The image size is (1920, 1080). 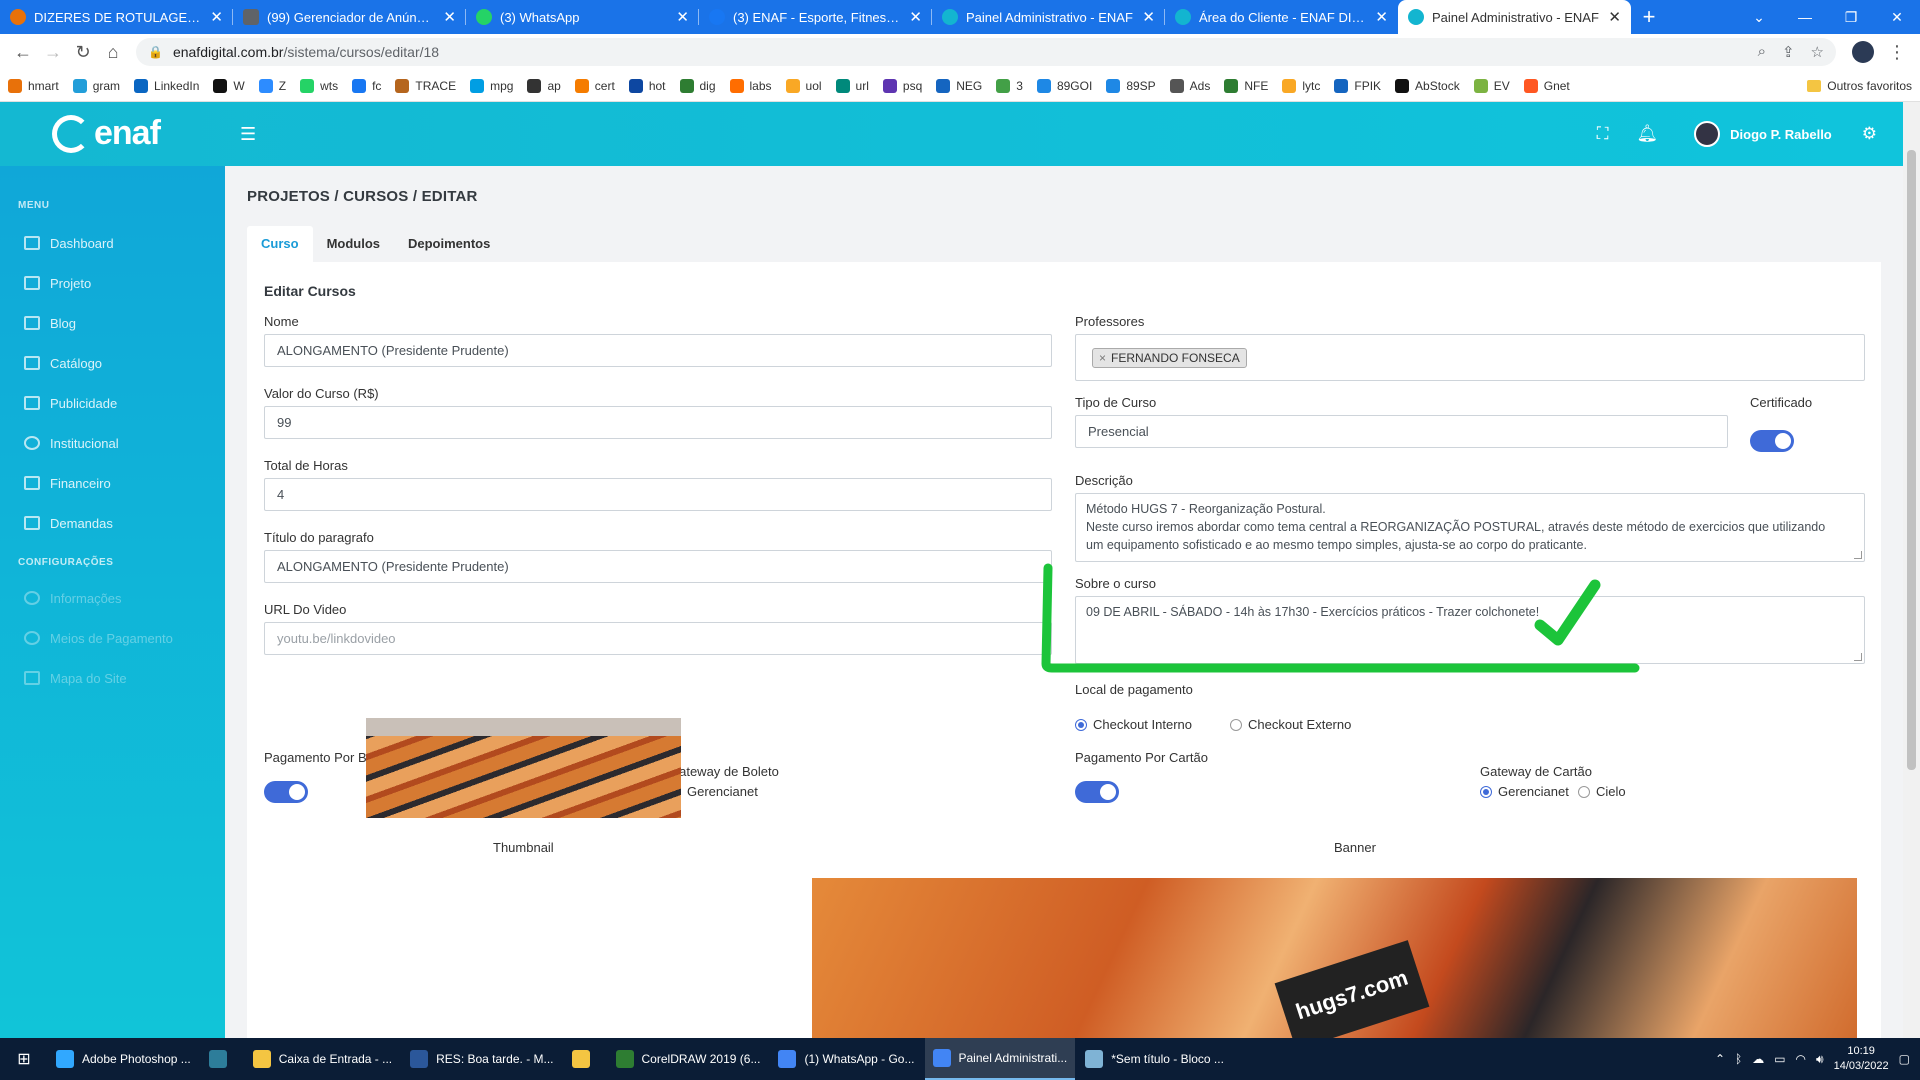 What do you see at coordinates (1301, 85) in the screenshot?
I see `bookmark-item: lytc` at bounding box center [1301, 85].